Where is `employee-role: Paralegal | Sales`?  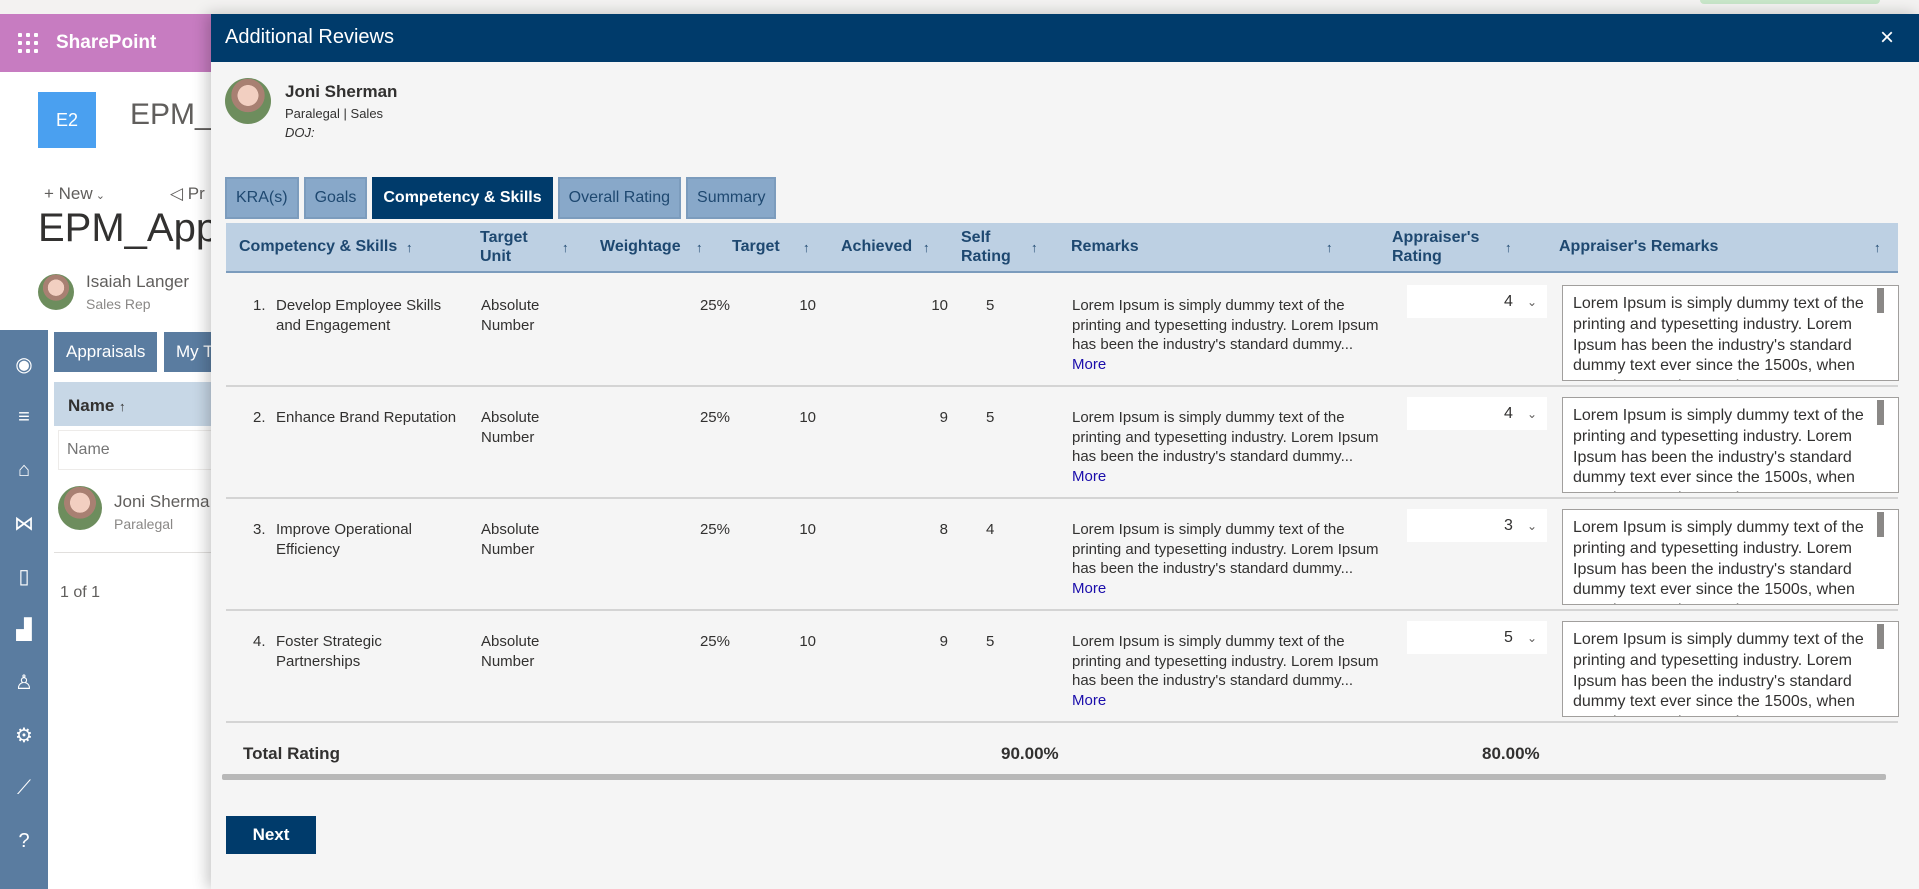 employee-role: Paralegal | Sales is located at coordinates (334, 113).